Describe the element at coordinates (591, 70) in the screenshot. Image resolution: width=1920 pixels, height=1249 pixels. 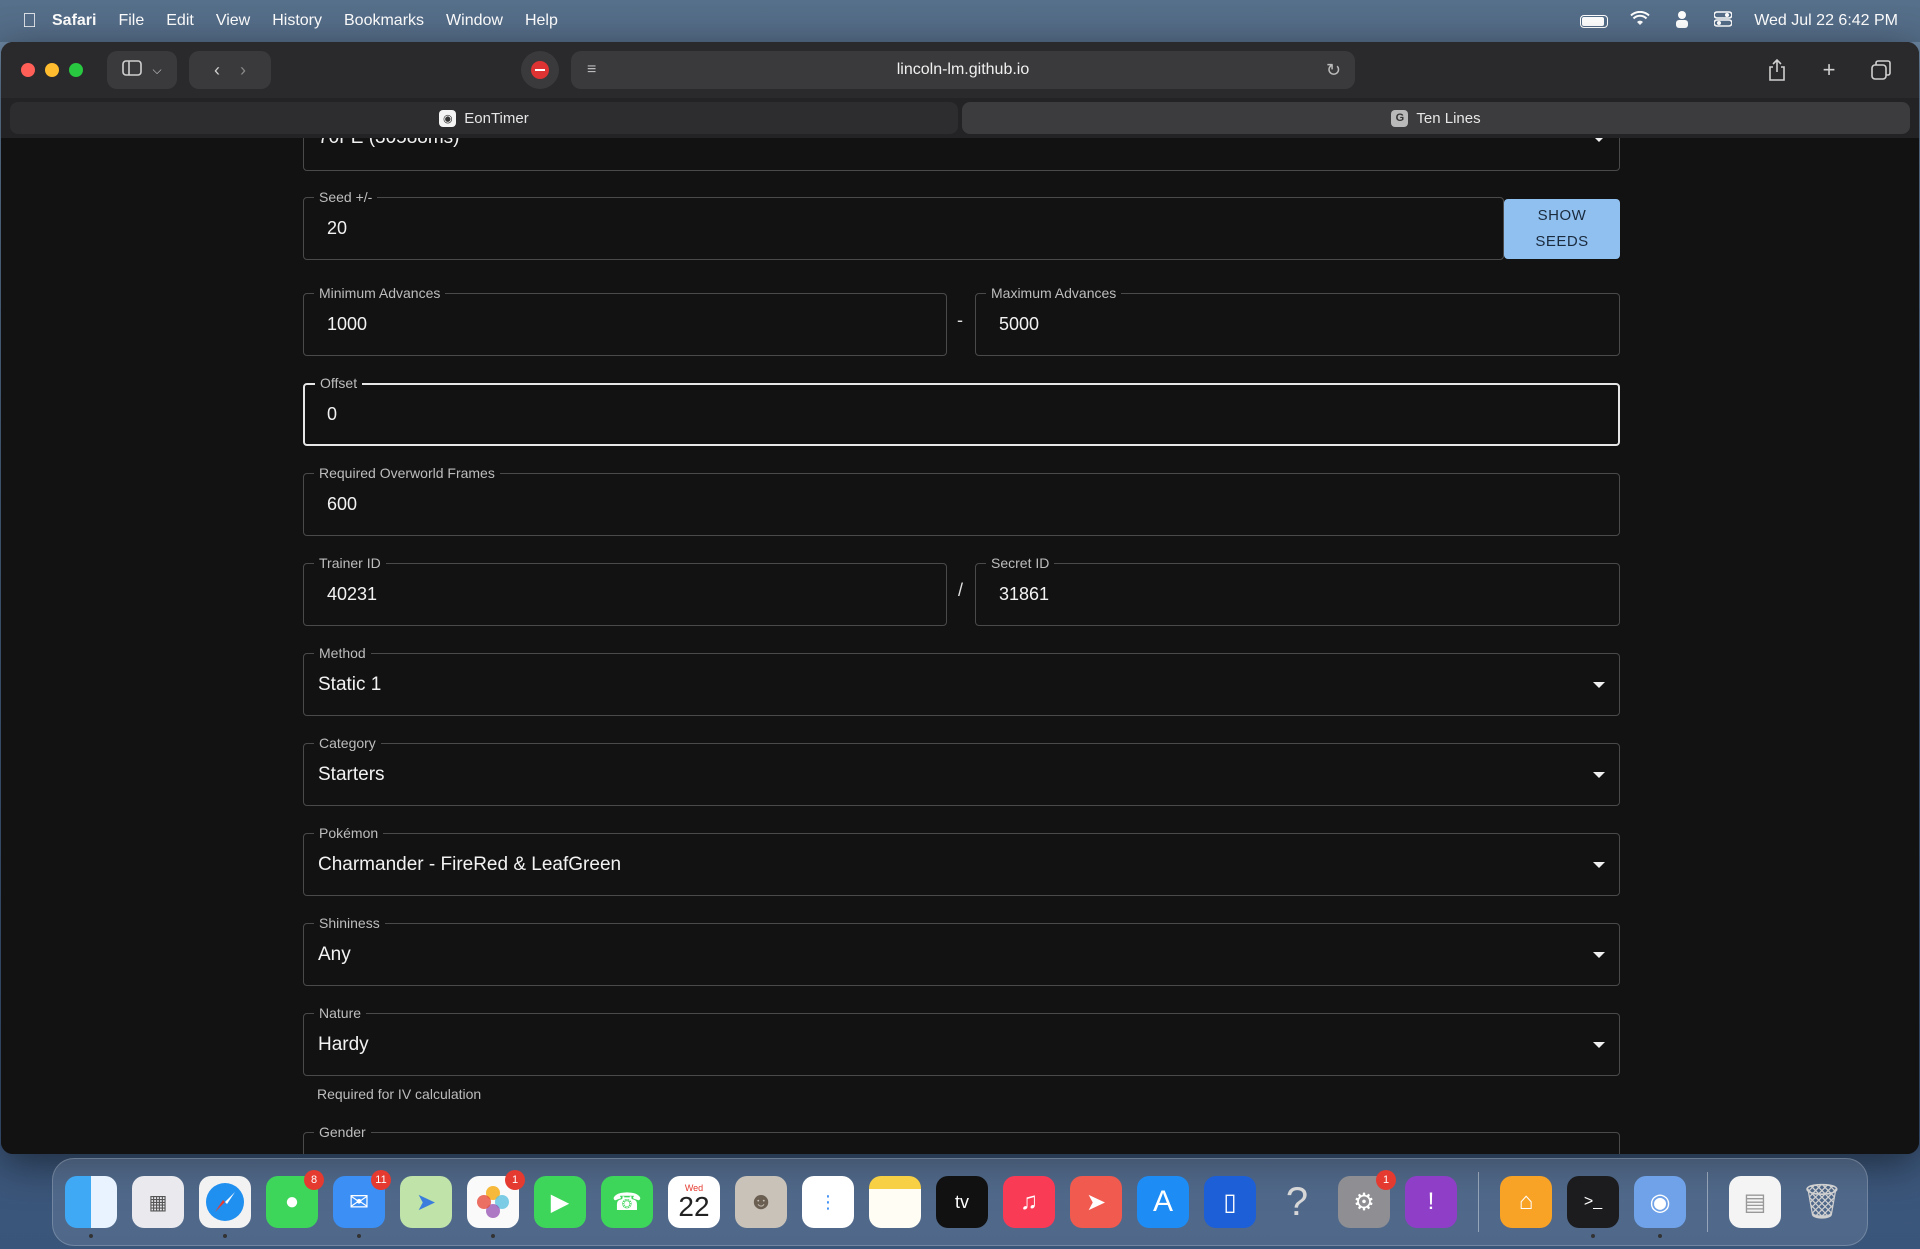
I see `page-menu-icon: ≡` at that location.